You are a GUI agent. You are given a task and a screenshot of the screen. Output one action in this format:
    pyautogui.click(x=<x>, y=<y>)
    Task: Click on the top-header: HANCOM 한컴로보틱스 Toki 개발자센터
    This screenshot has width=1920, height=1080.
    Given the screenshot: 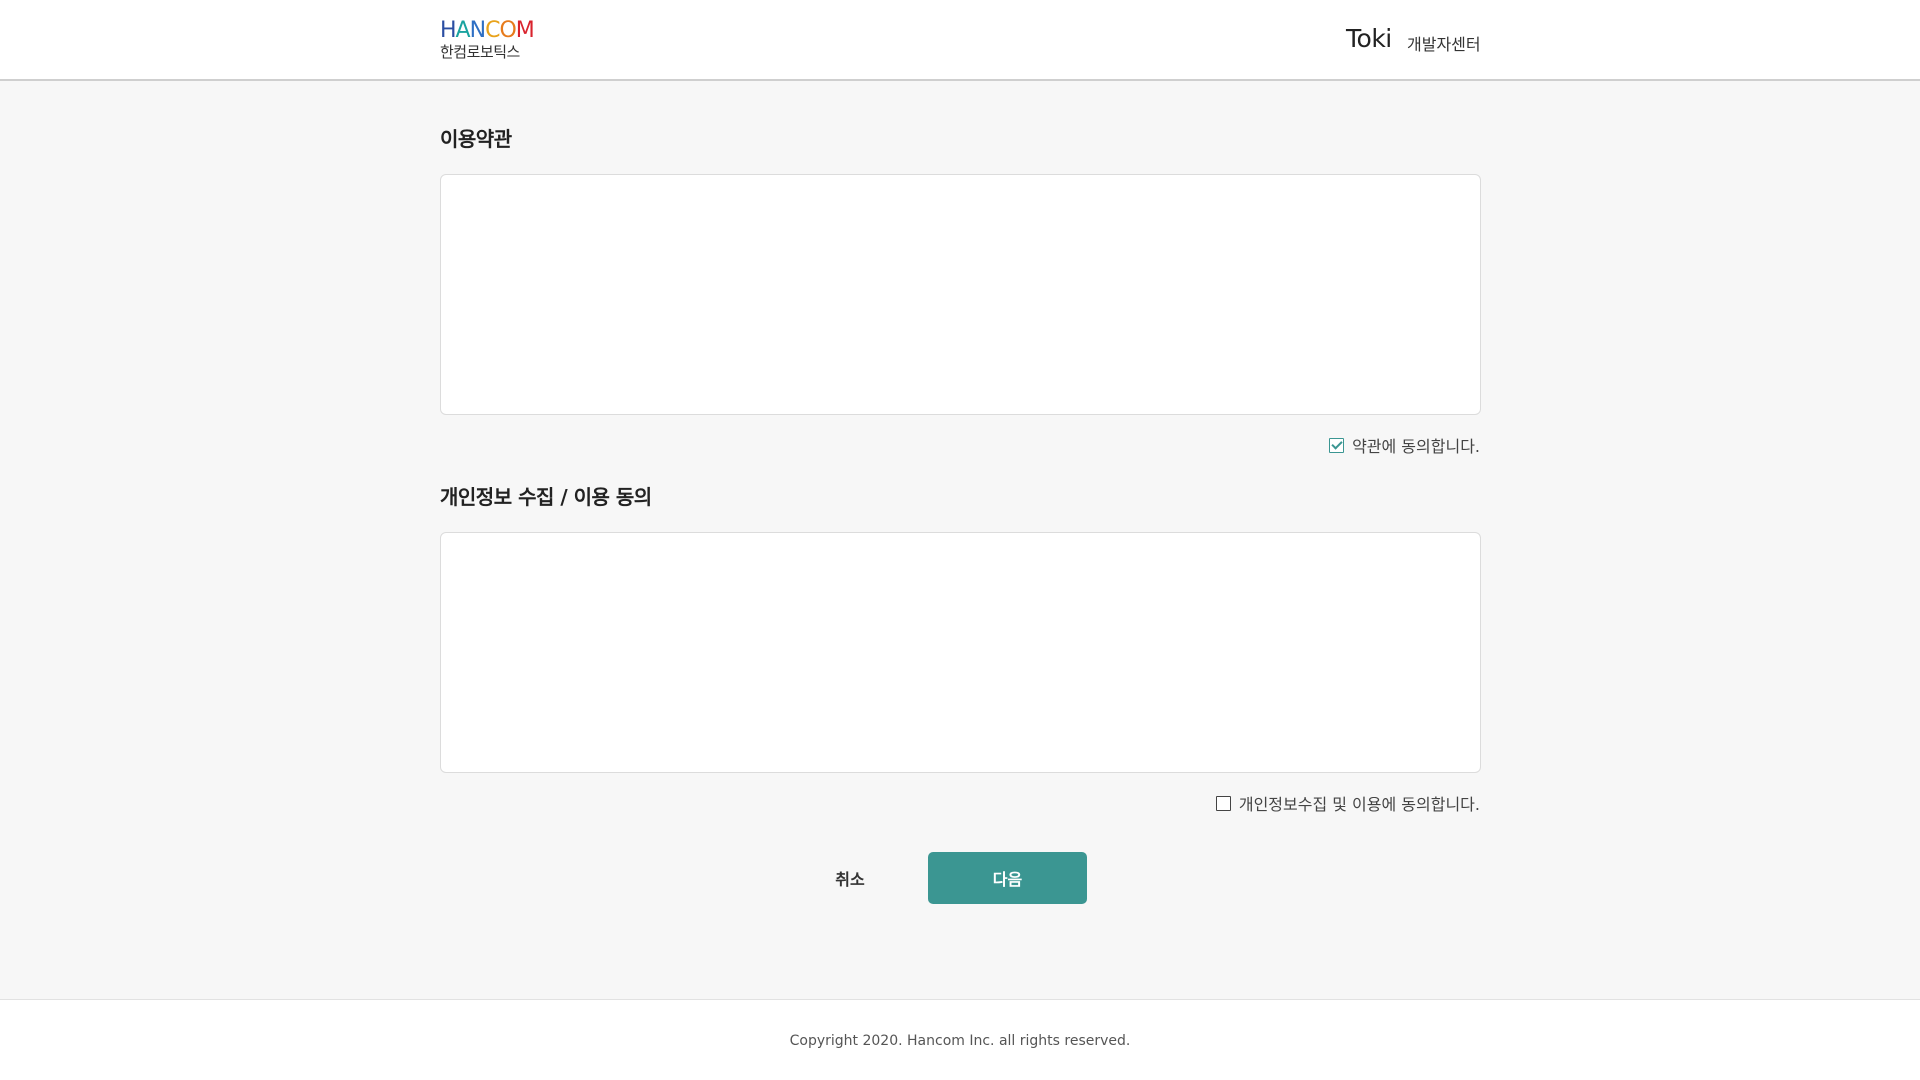 What is the action you would take?
    pyautogui.click(x=960, y=40)
    